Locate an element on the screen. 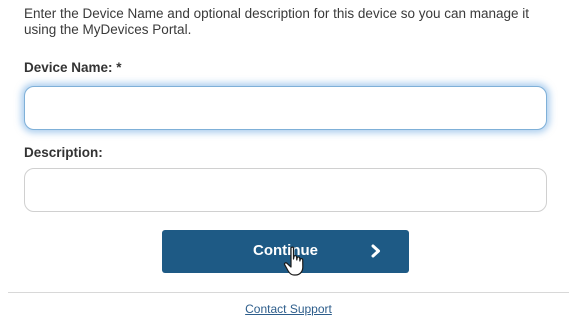 Image resolution: width=577 pixels, height=322 pixels. footer-divider is located at coordinates (288, 292).